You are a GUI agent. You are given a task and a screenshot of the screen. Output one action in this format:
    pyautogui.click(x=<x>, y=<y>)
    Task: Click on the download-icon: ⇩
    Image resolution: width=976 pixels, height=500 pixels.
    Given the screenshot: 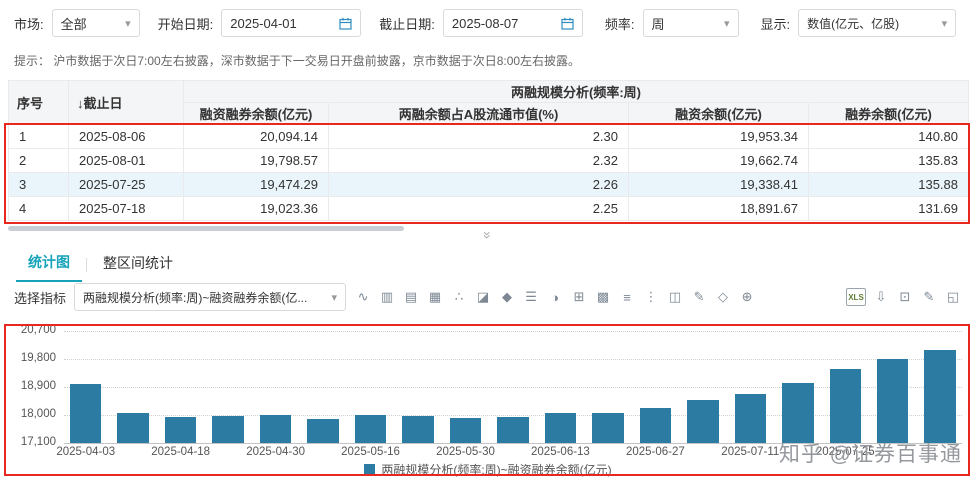 What is the action you would take?
    pyautogui.click(x=881, y=297)
    